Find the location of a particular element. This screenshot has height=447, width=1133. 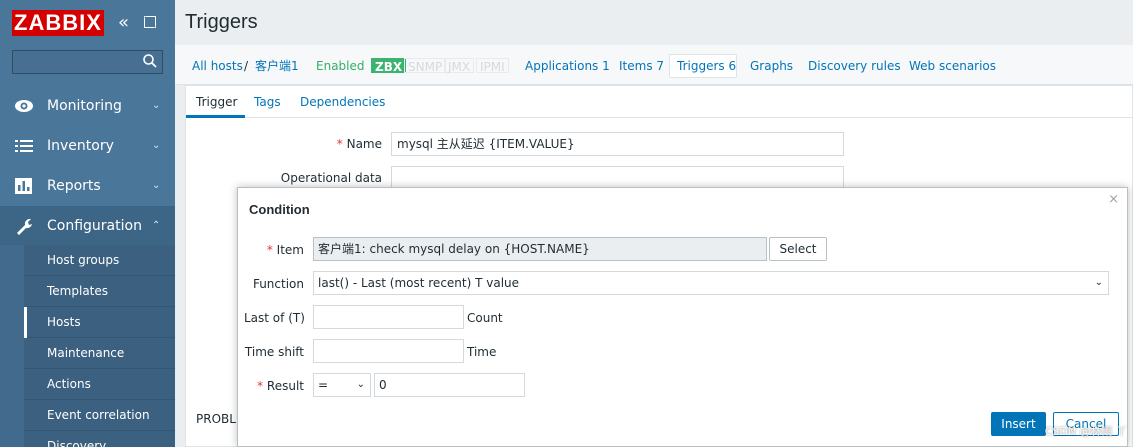

graphs-link: Graphs is located at coordinates (771, 66).